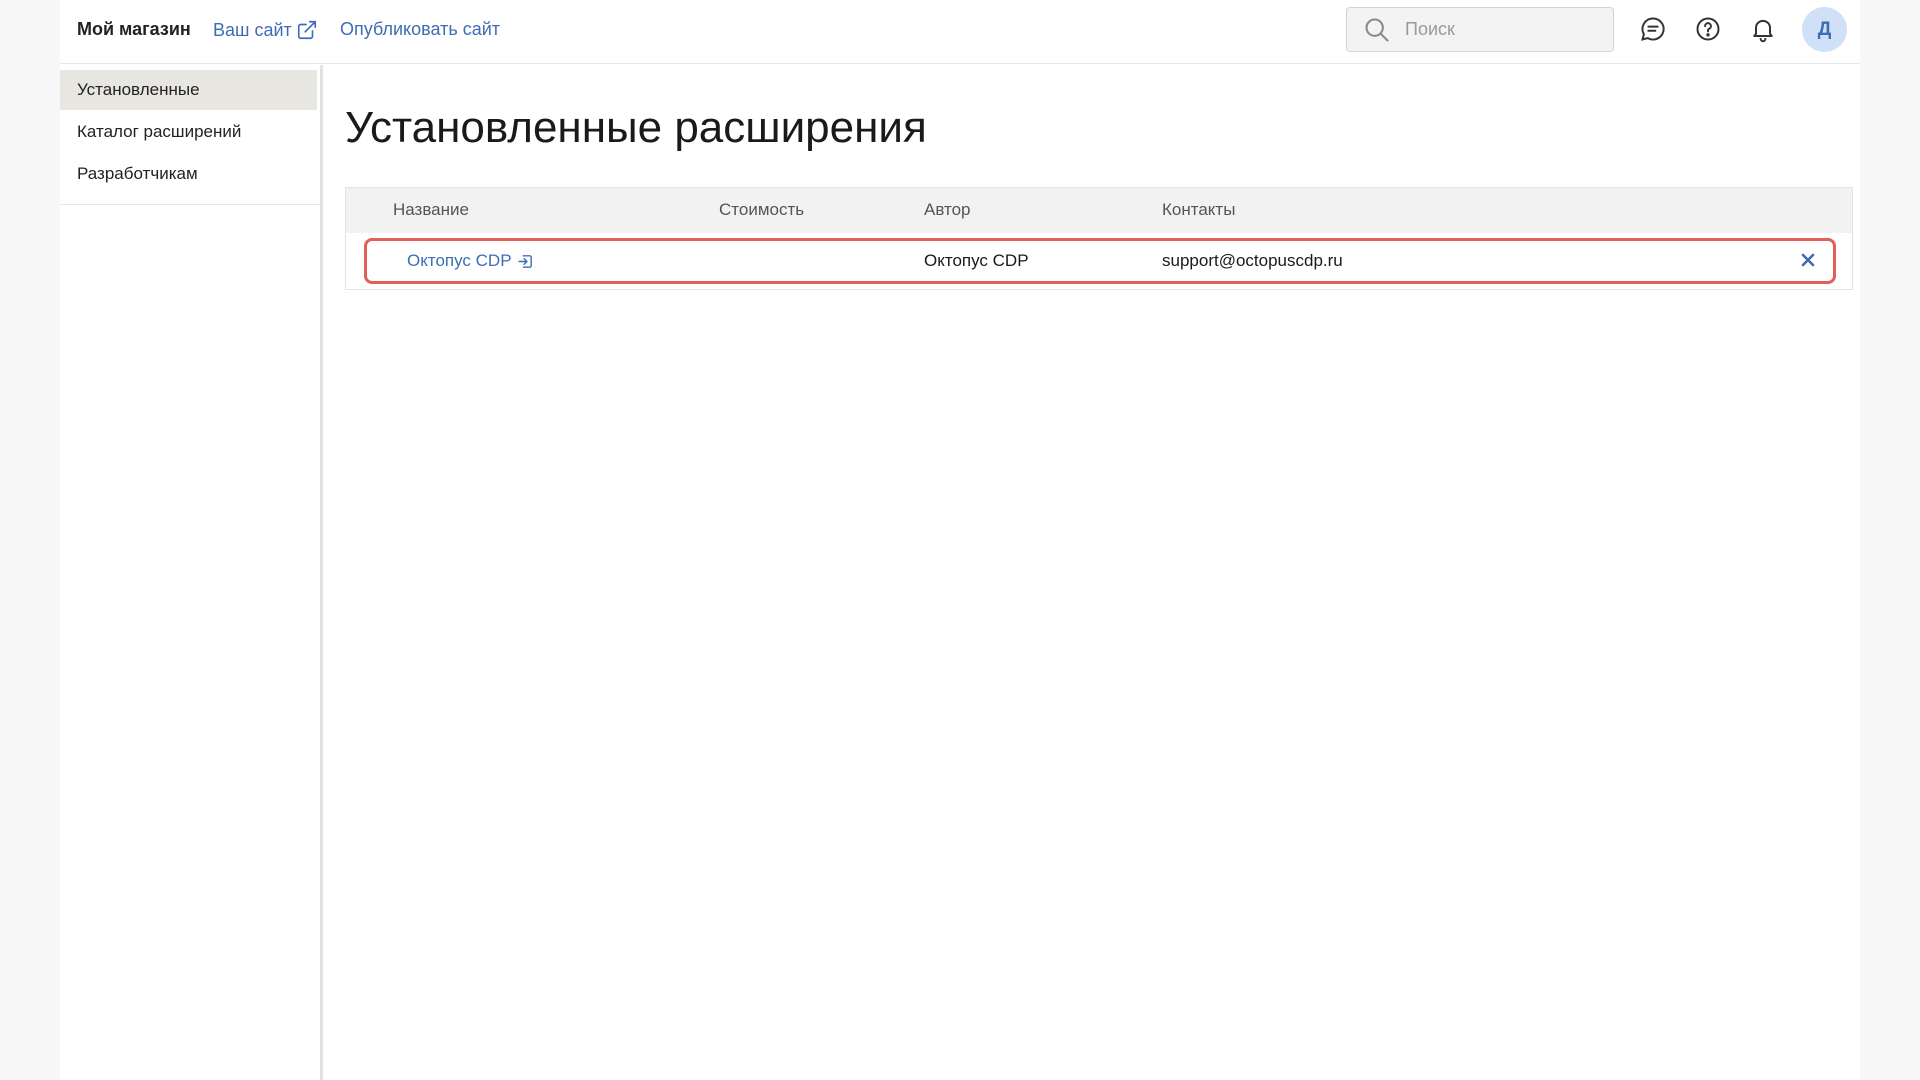  I want to click on page-title: Установленные расширения, so click(636, 127).